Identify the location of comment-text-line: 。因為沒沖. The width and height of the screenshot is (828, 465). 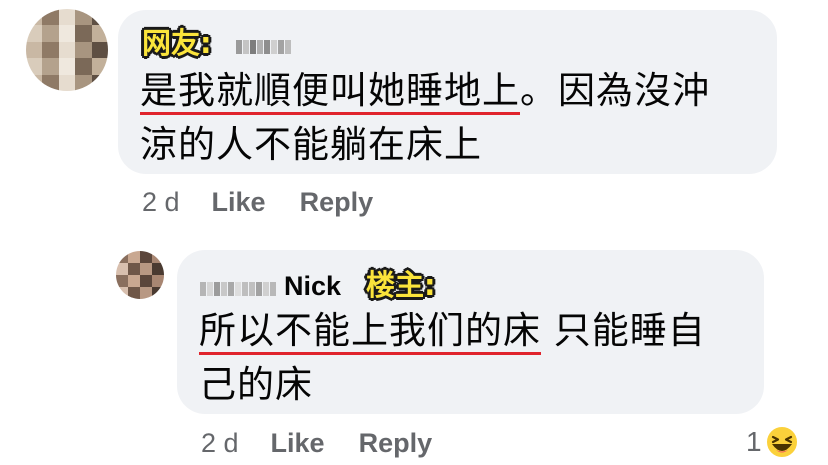
(615, 90).